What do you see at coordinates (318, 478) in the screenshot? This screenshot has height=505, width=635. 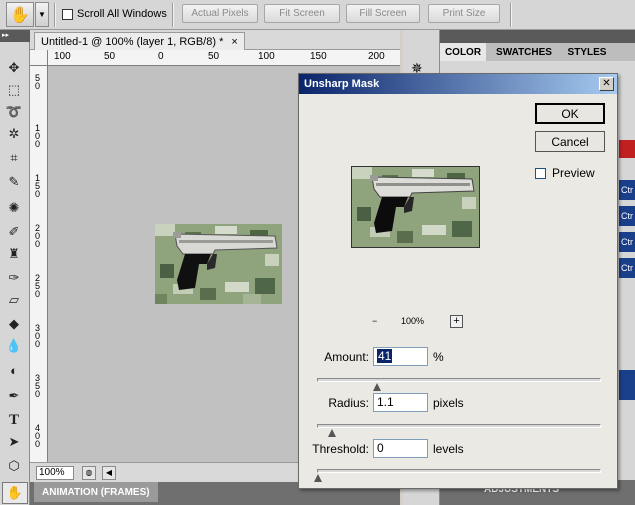 I see `threshold-slider-thumb` at bounding box center [318, 478].